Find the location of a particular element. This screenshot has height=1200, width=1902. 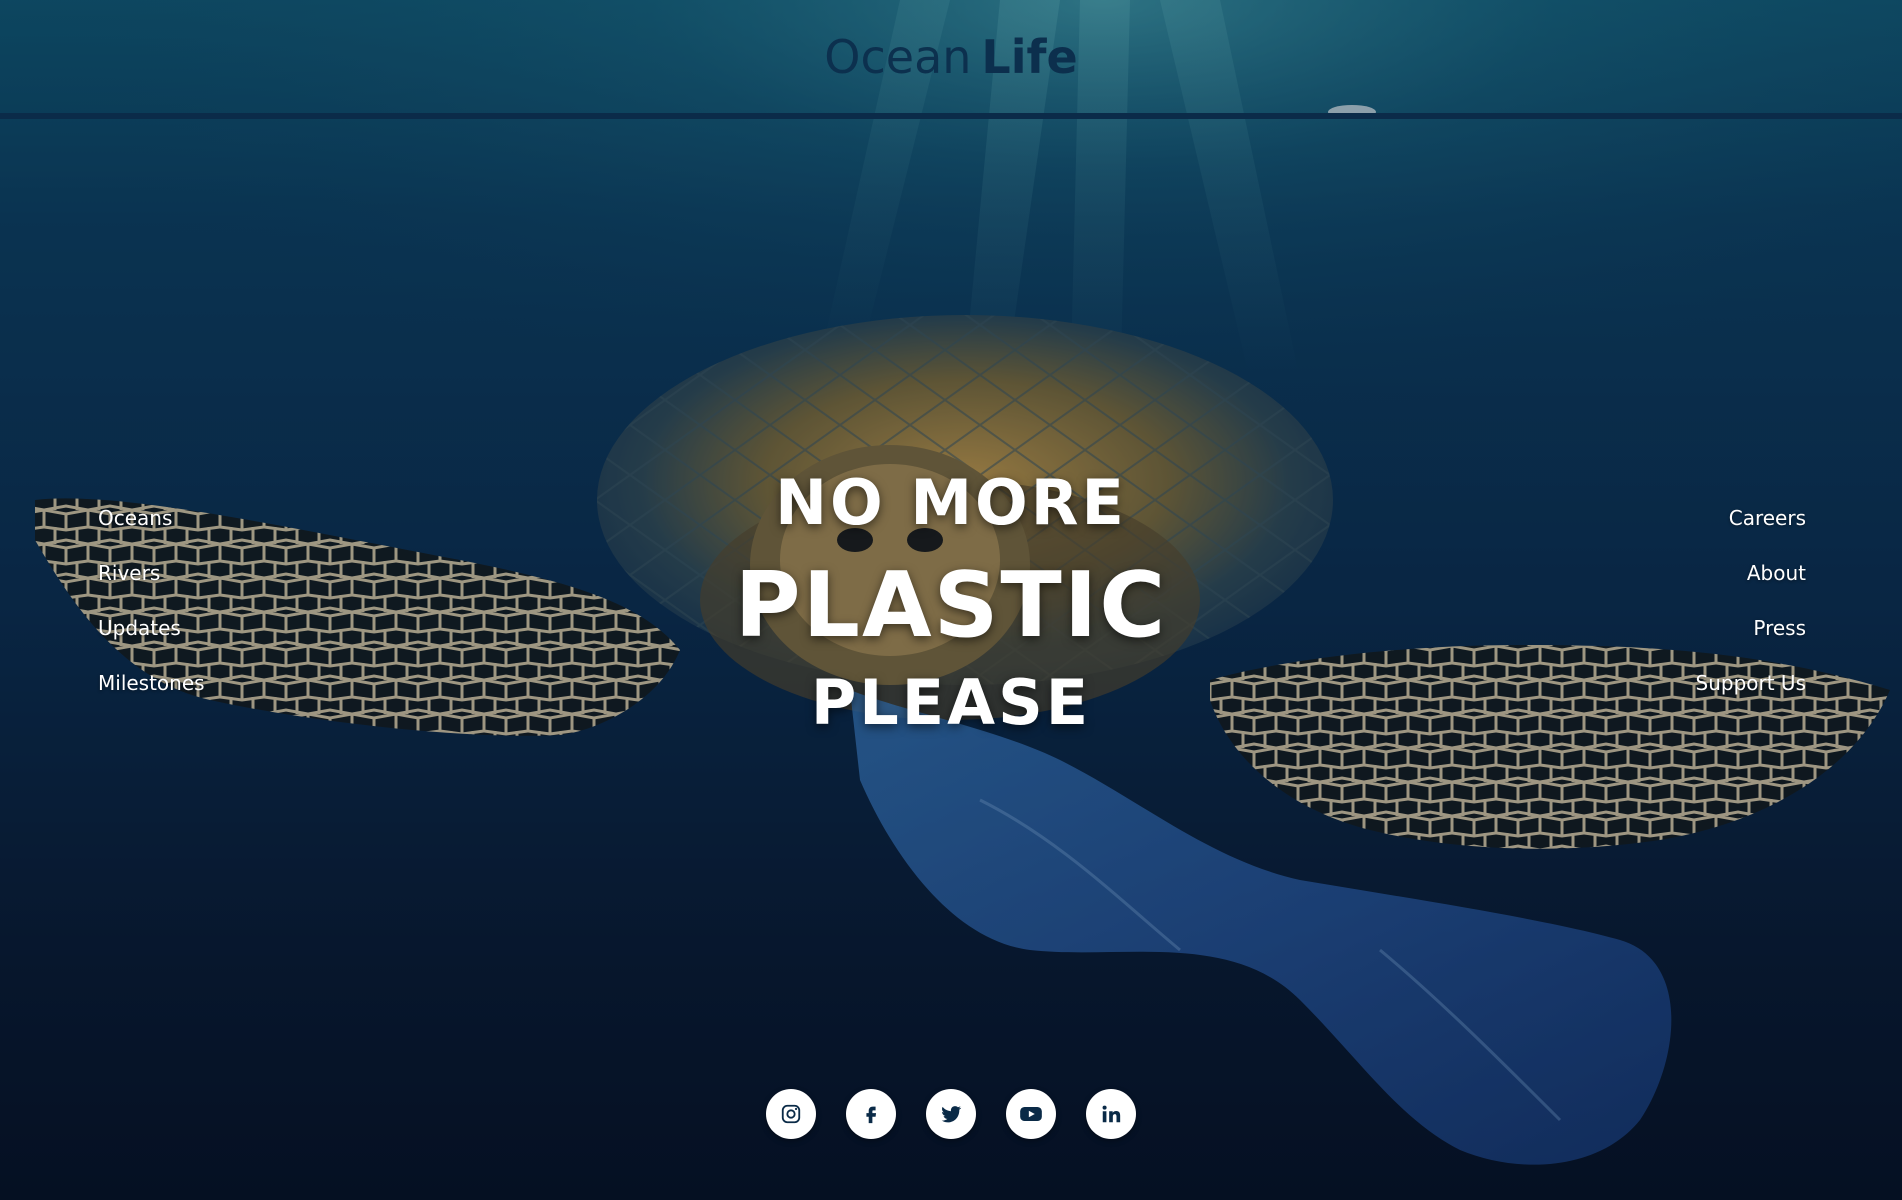

brand-name-light: Ocean is located at coordinates (898, 57).